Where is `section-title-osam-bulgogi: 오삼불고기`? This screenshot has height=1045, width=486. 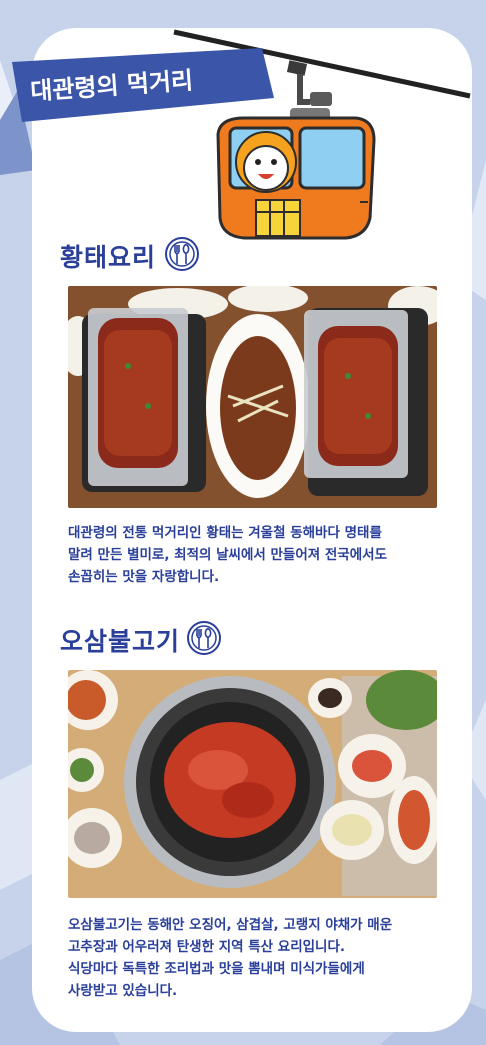 section-title-osam-bulgogi: 오삼불고기 is located at coordinates (120, 641).